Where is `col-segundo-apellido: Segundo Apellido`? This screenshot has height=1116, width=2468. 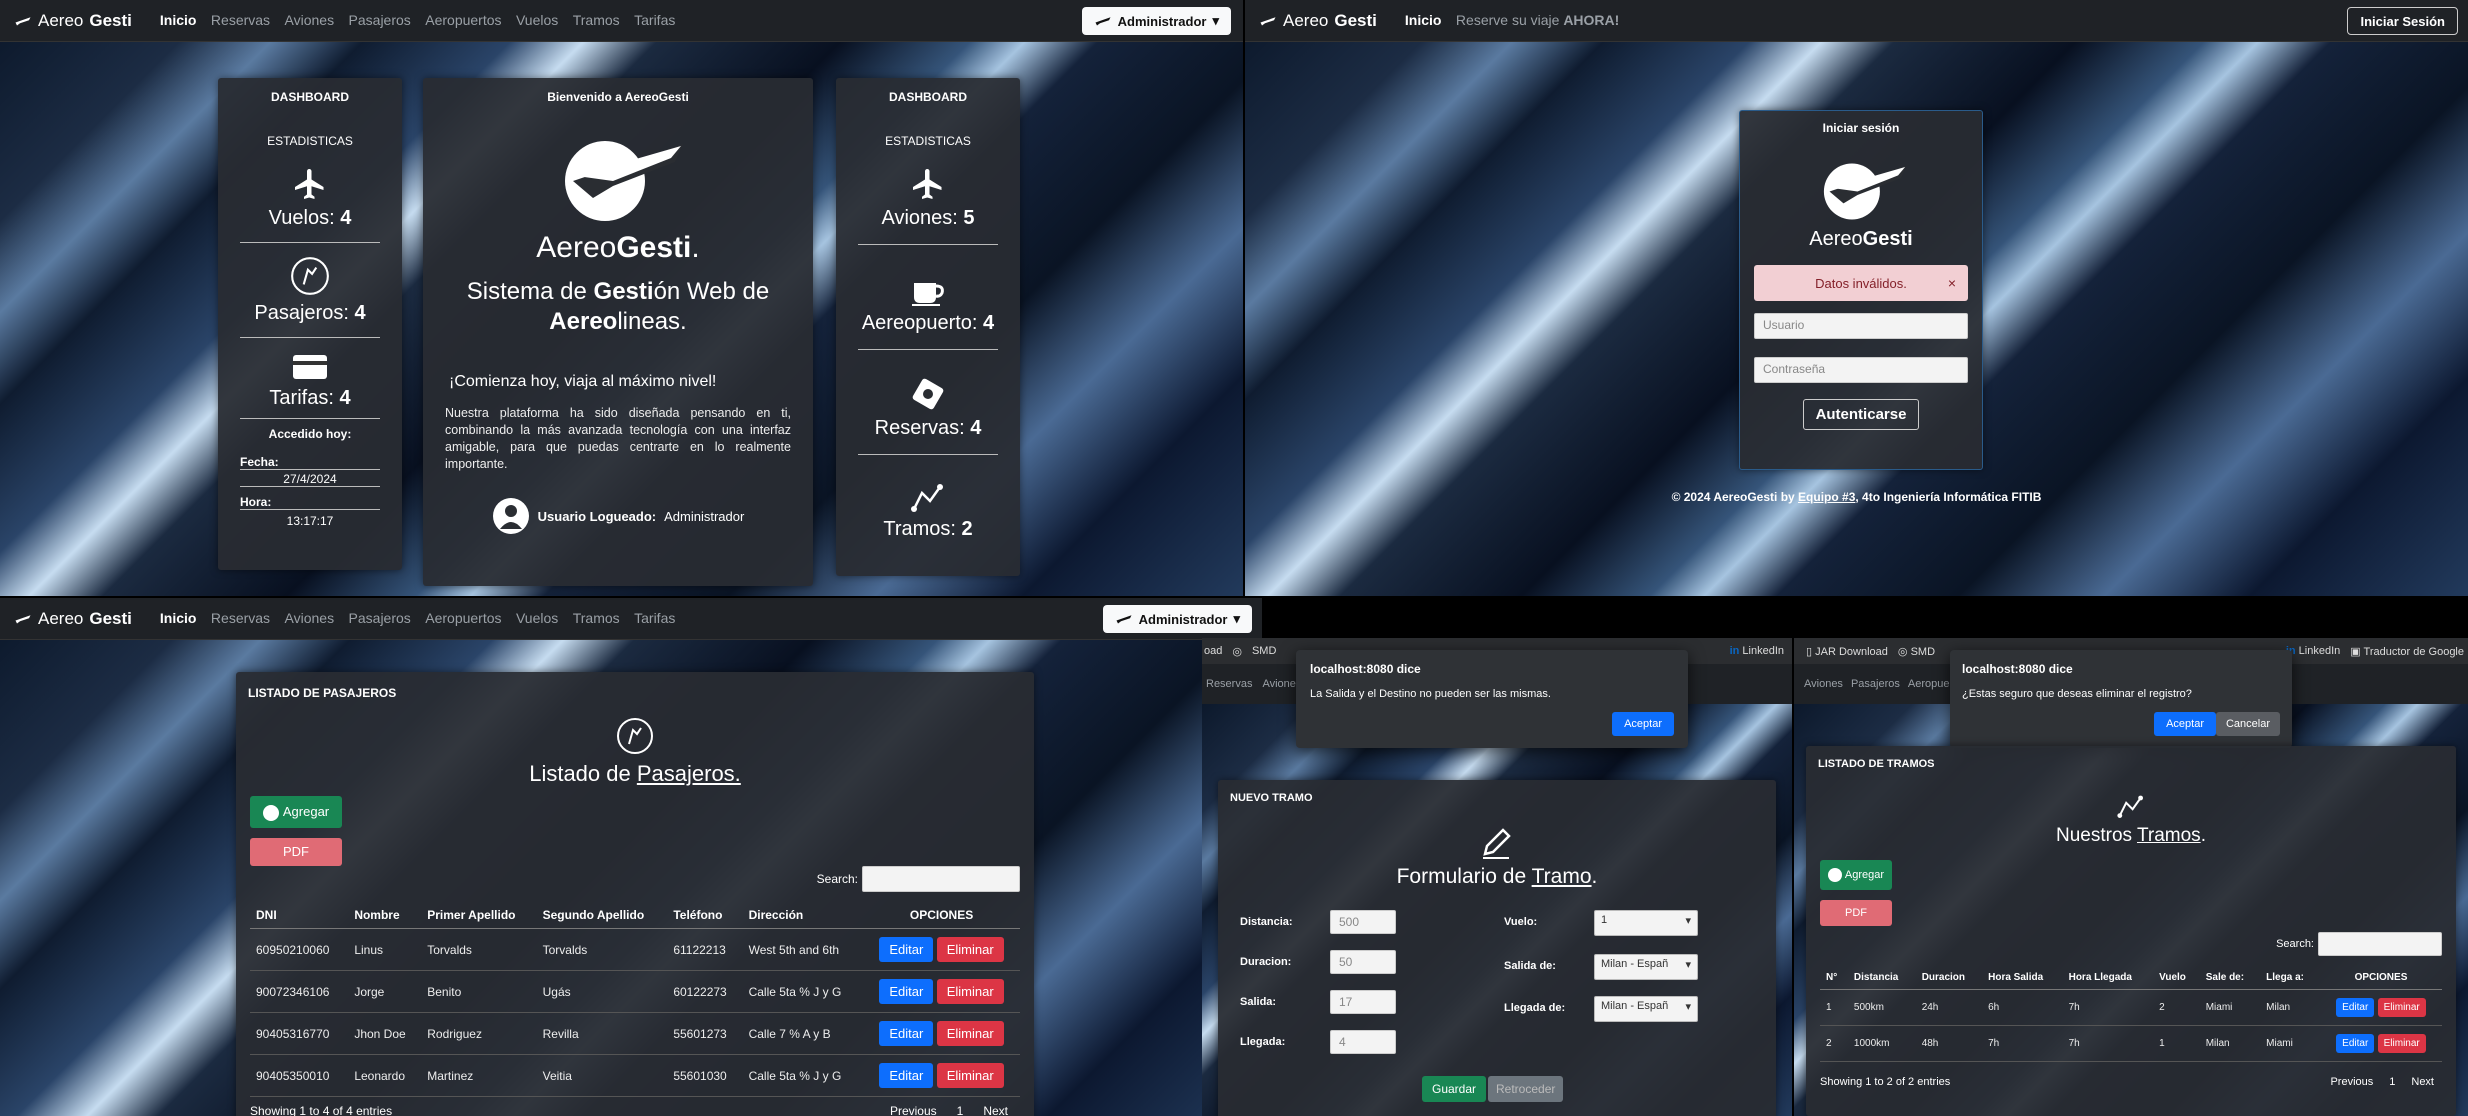
col-segundo-apellido: Segundo Apellido is located at coordinates (602, 915).